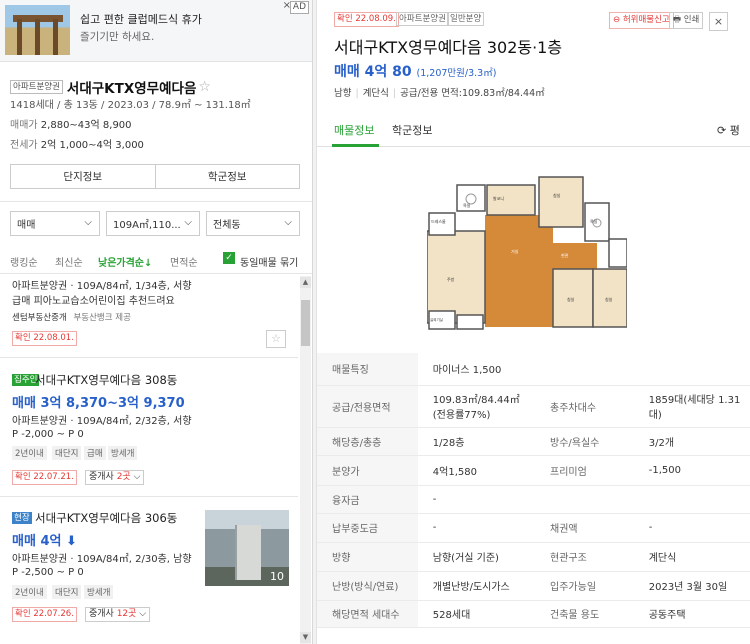 This screenshot has width=750, height=644. I want to click on room-label: 현관, so click(565, 255).